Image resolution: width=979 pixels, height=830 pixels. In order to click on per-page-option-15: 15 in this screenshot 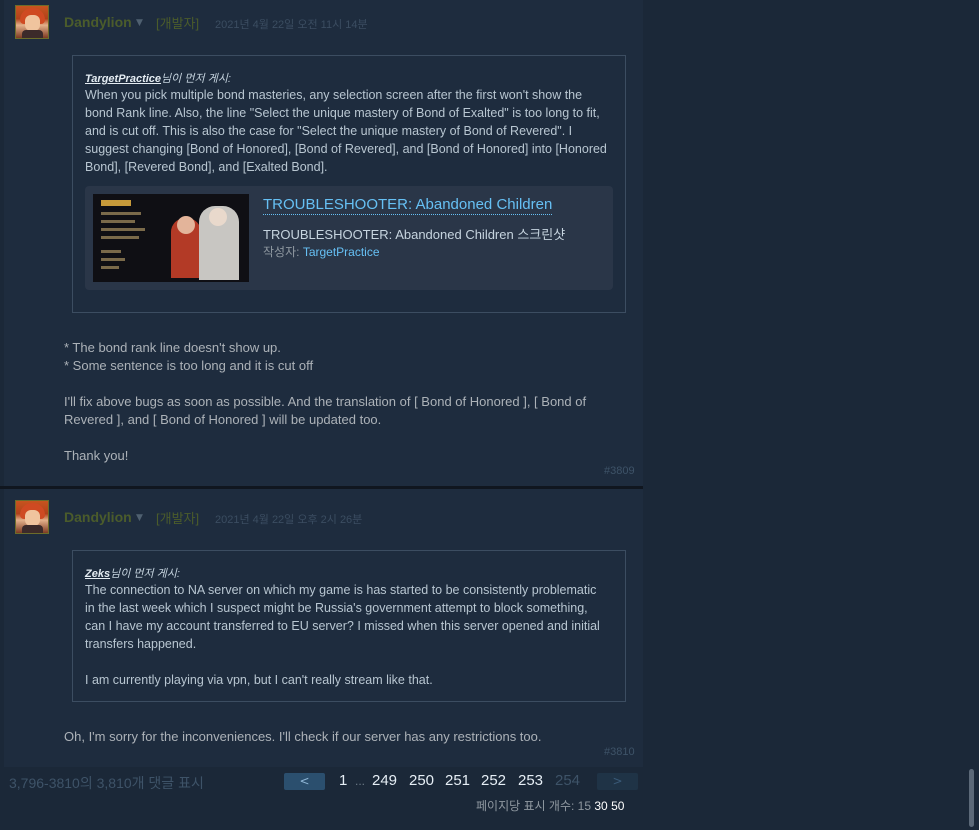, I will do `click(584, 806)`.